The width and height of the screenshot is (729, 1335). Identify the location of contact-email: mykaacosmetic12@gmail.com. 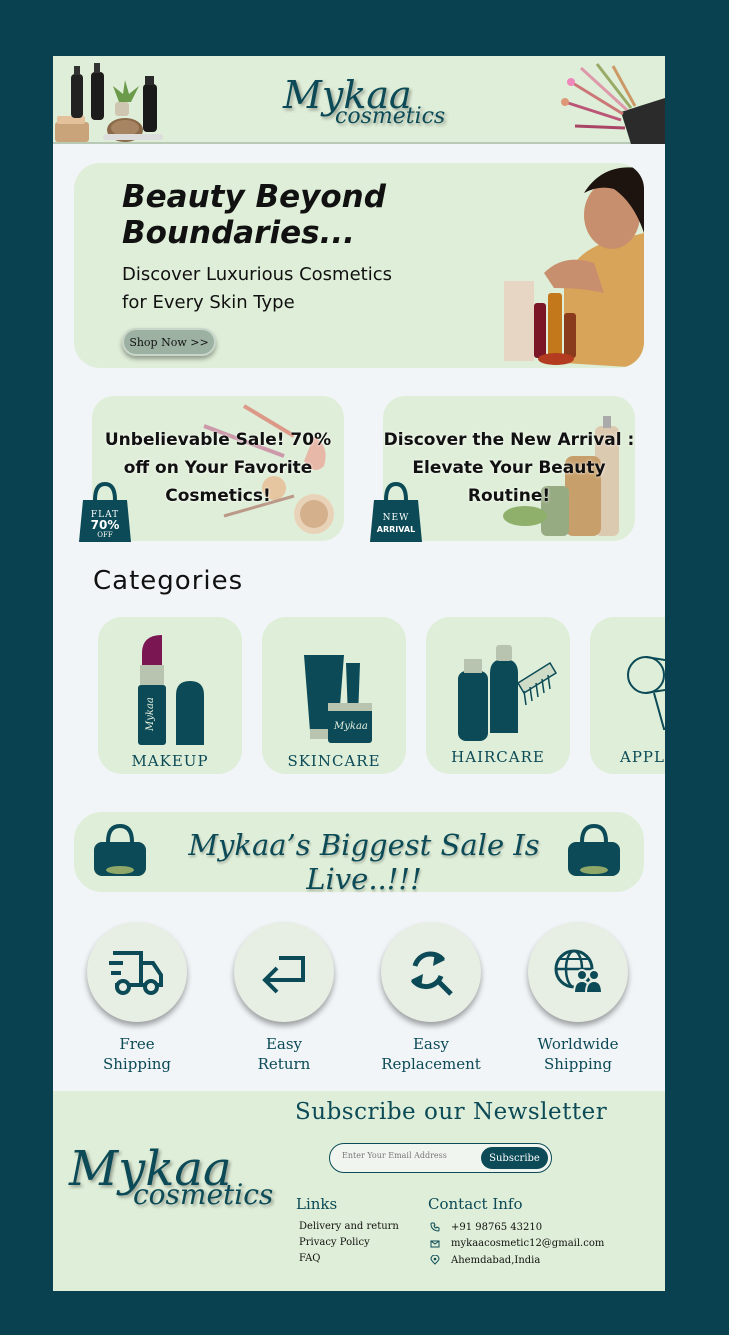
(517, 1244).